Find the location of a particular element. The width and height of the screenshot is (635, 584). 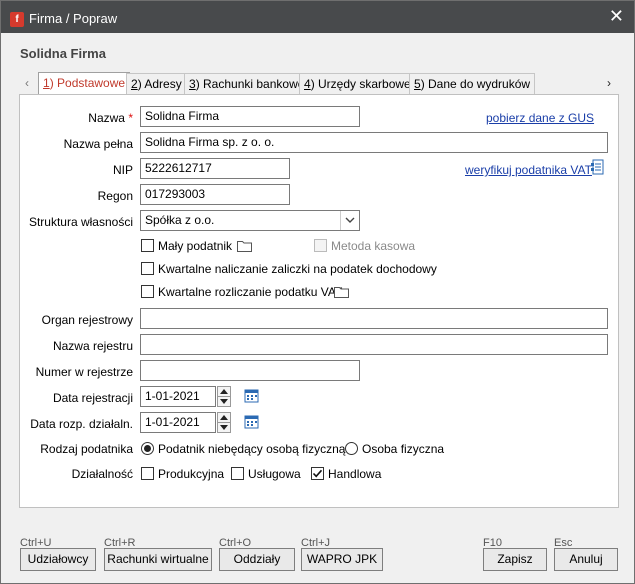

window-title: Firma / Popraw is located at coordinates (73, 18).